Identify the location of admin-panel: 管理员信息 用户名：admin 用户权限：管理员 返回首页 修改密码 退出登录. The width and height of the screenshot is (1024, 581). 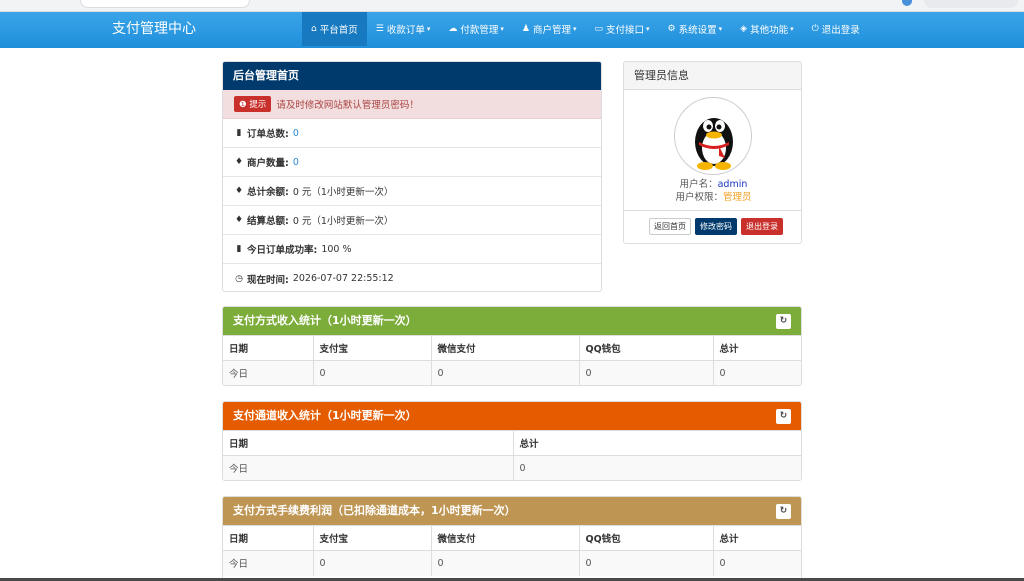
(712, 152).